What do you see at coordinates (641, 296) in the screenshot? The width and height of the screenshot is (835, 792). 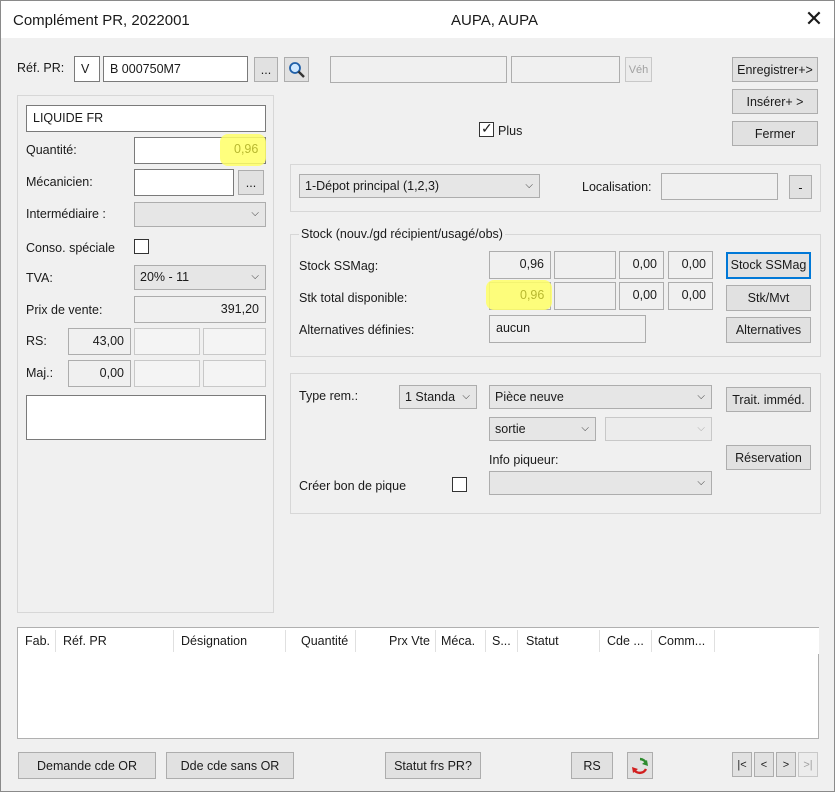 I see `total-used: 0,00` at bounding box center [641, 296].